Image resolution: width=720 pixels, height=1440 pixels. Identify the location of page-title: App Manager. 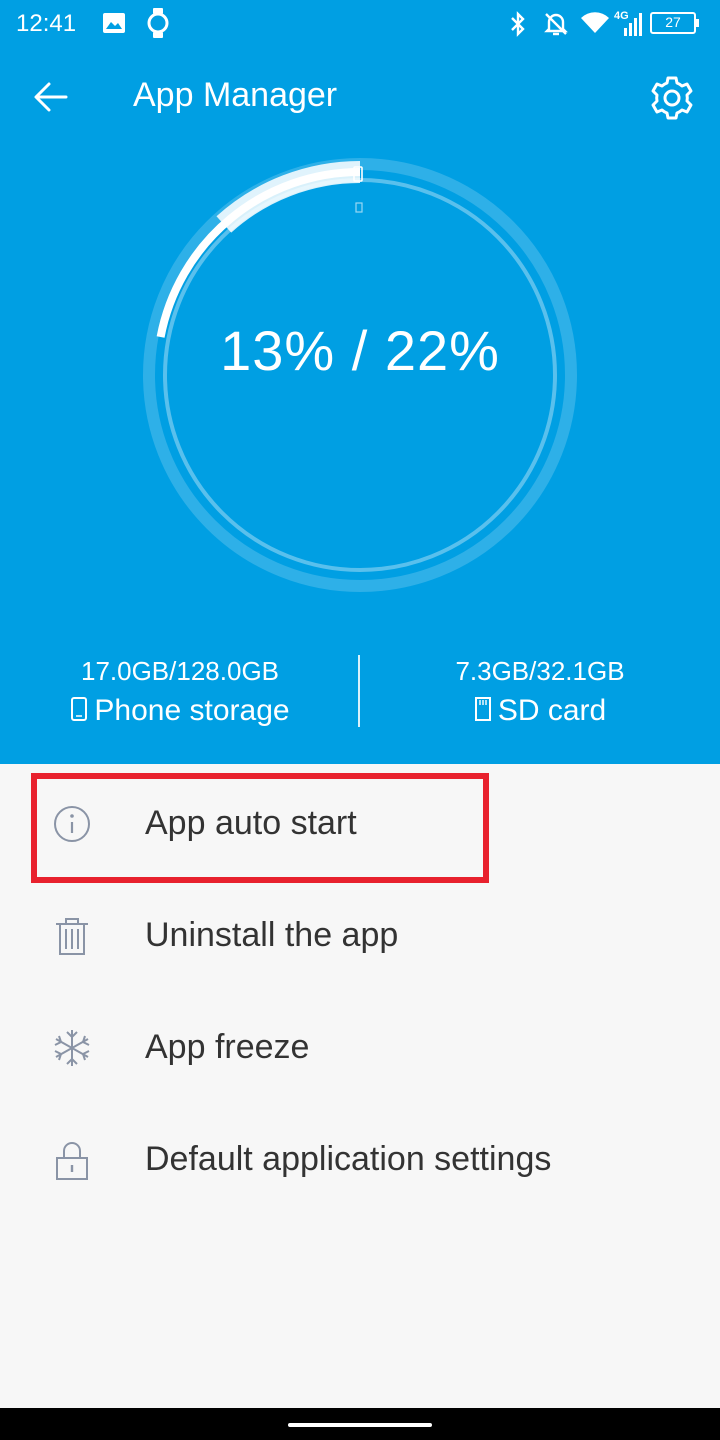
(235, 95).